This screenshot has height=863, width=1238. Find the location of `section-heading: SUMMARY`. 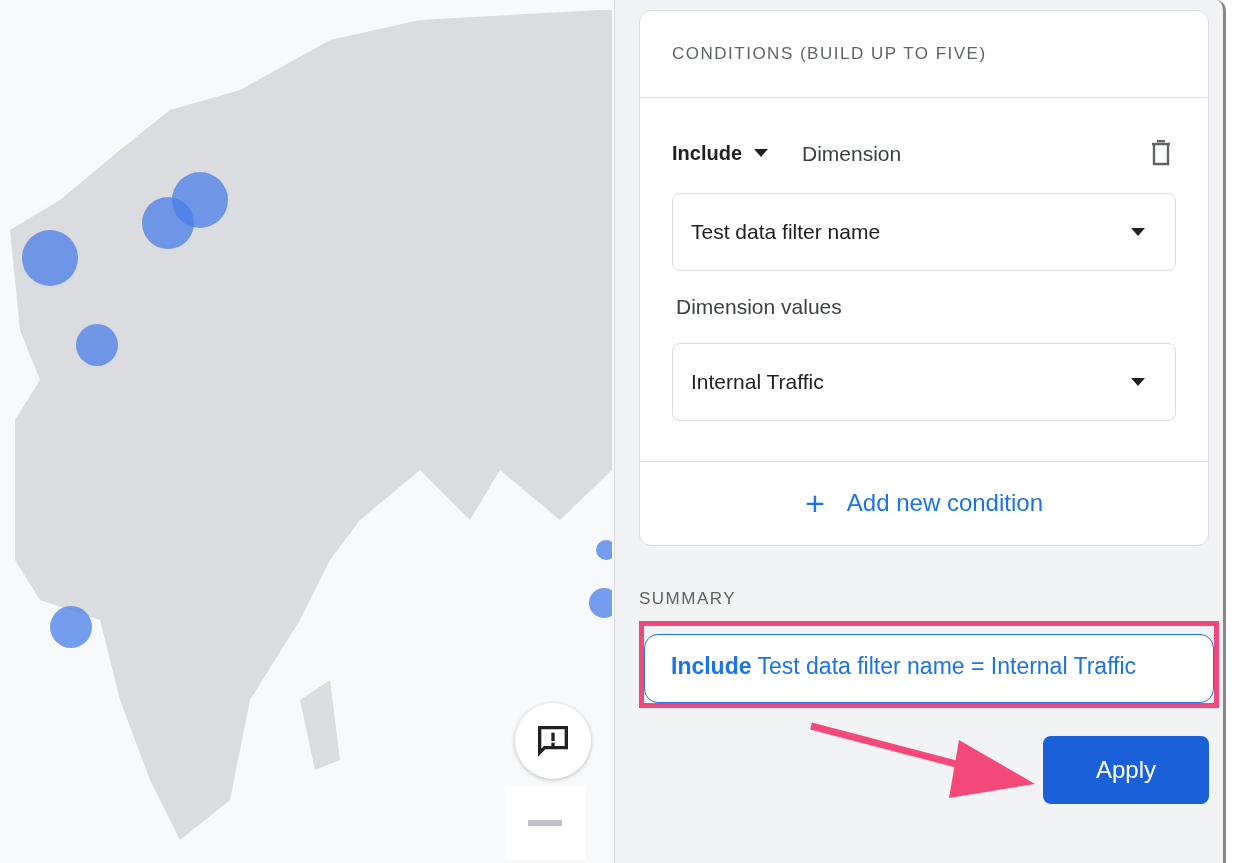

section-heading: SUMMARY is located at coordinates (688, 598).